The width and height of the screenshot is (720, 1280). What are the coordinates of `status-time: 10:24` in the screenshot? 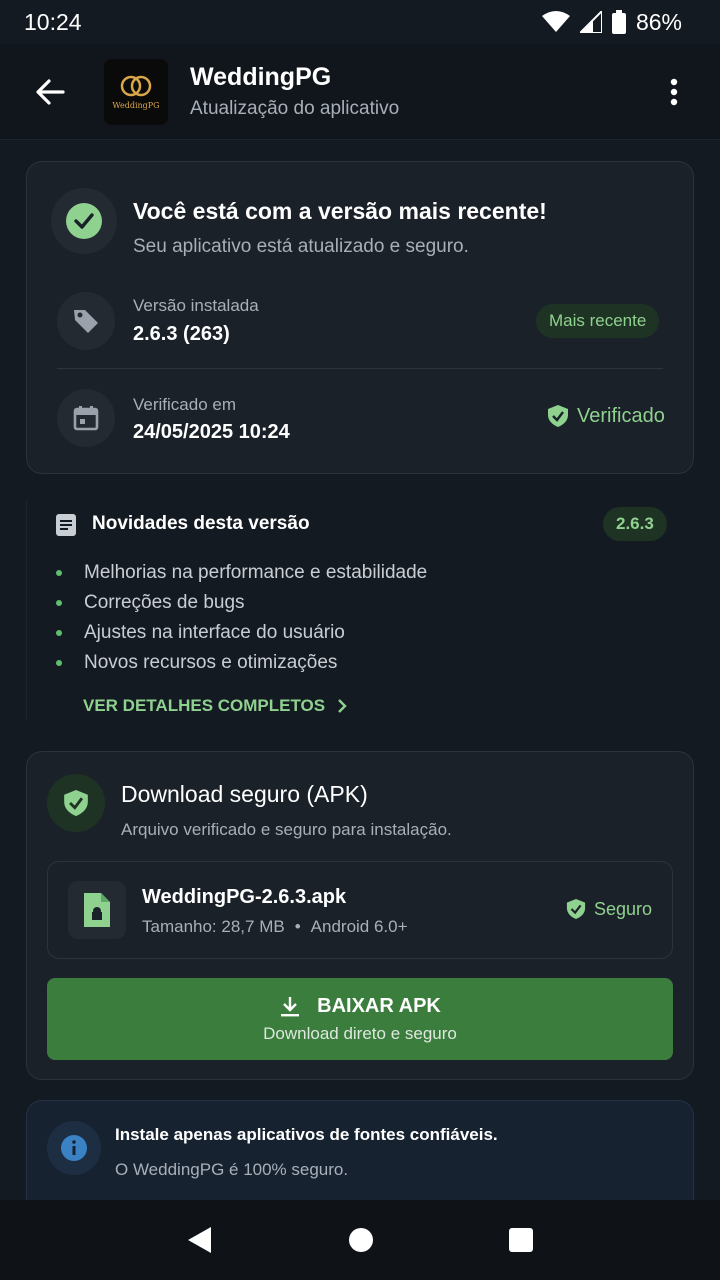 It's located at (53, 21).